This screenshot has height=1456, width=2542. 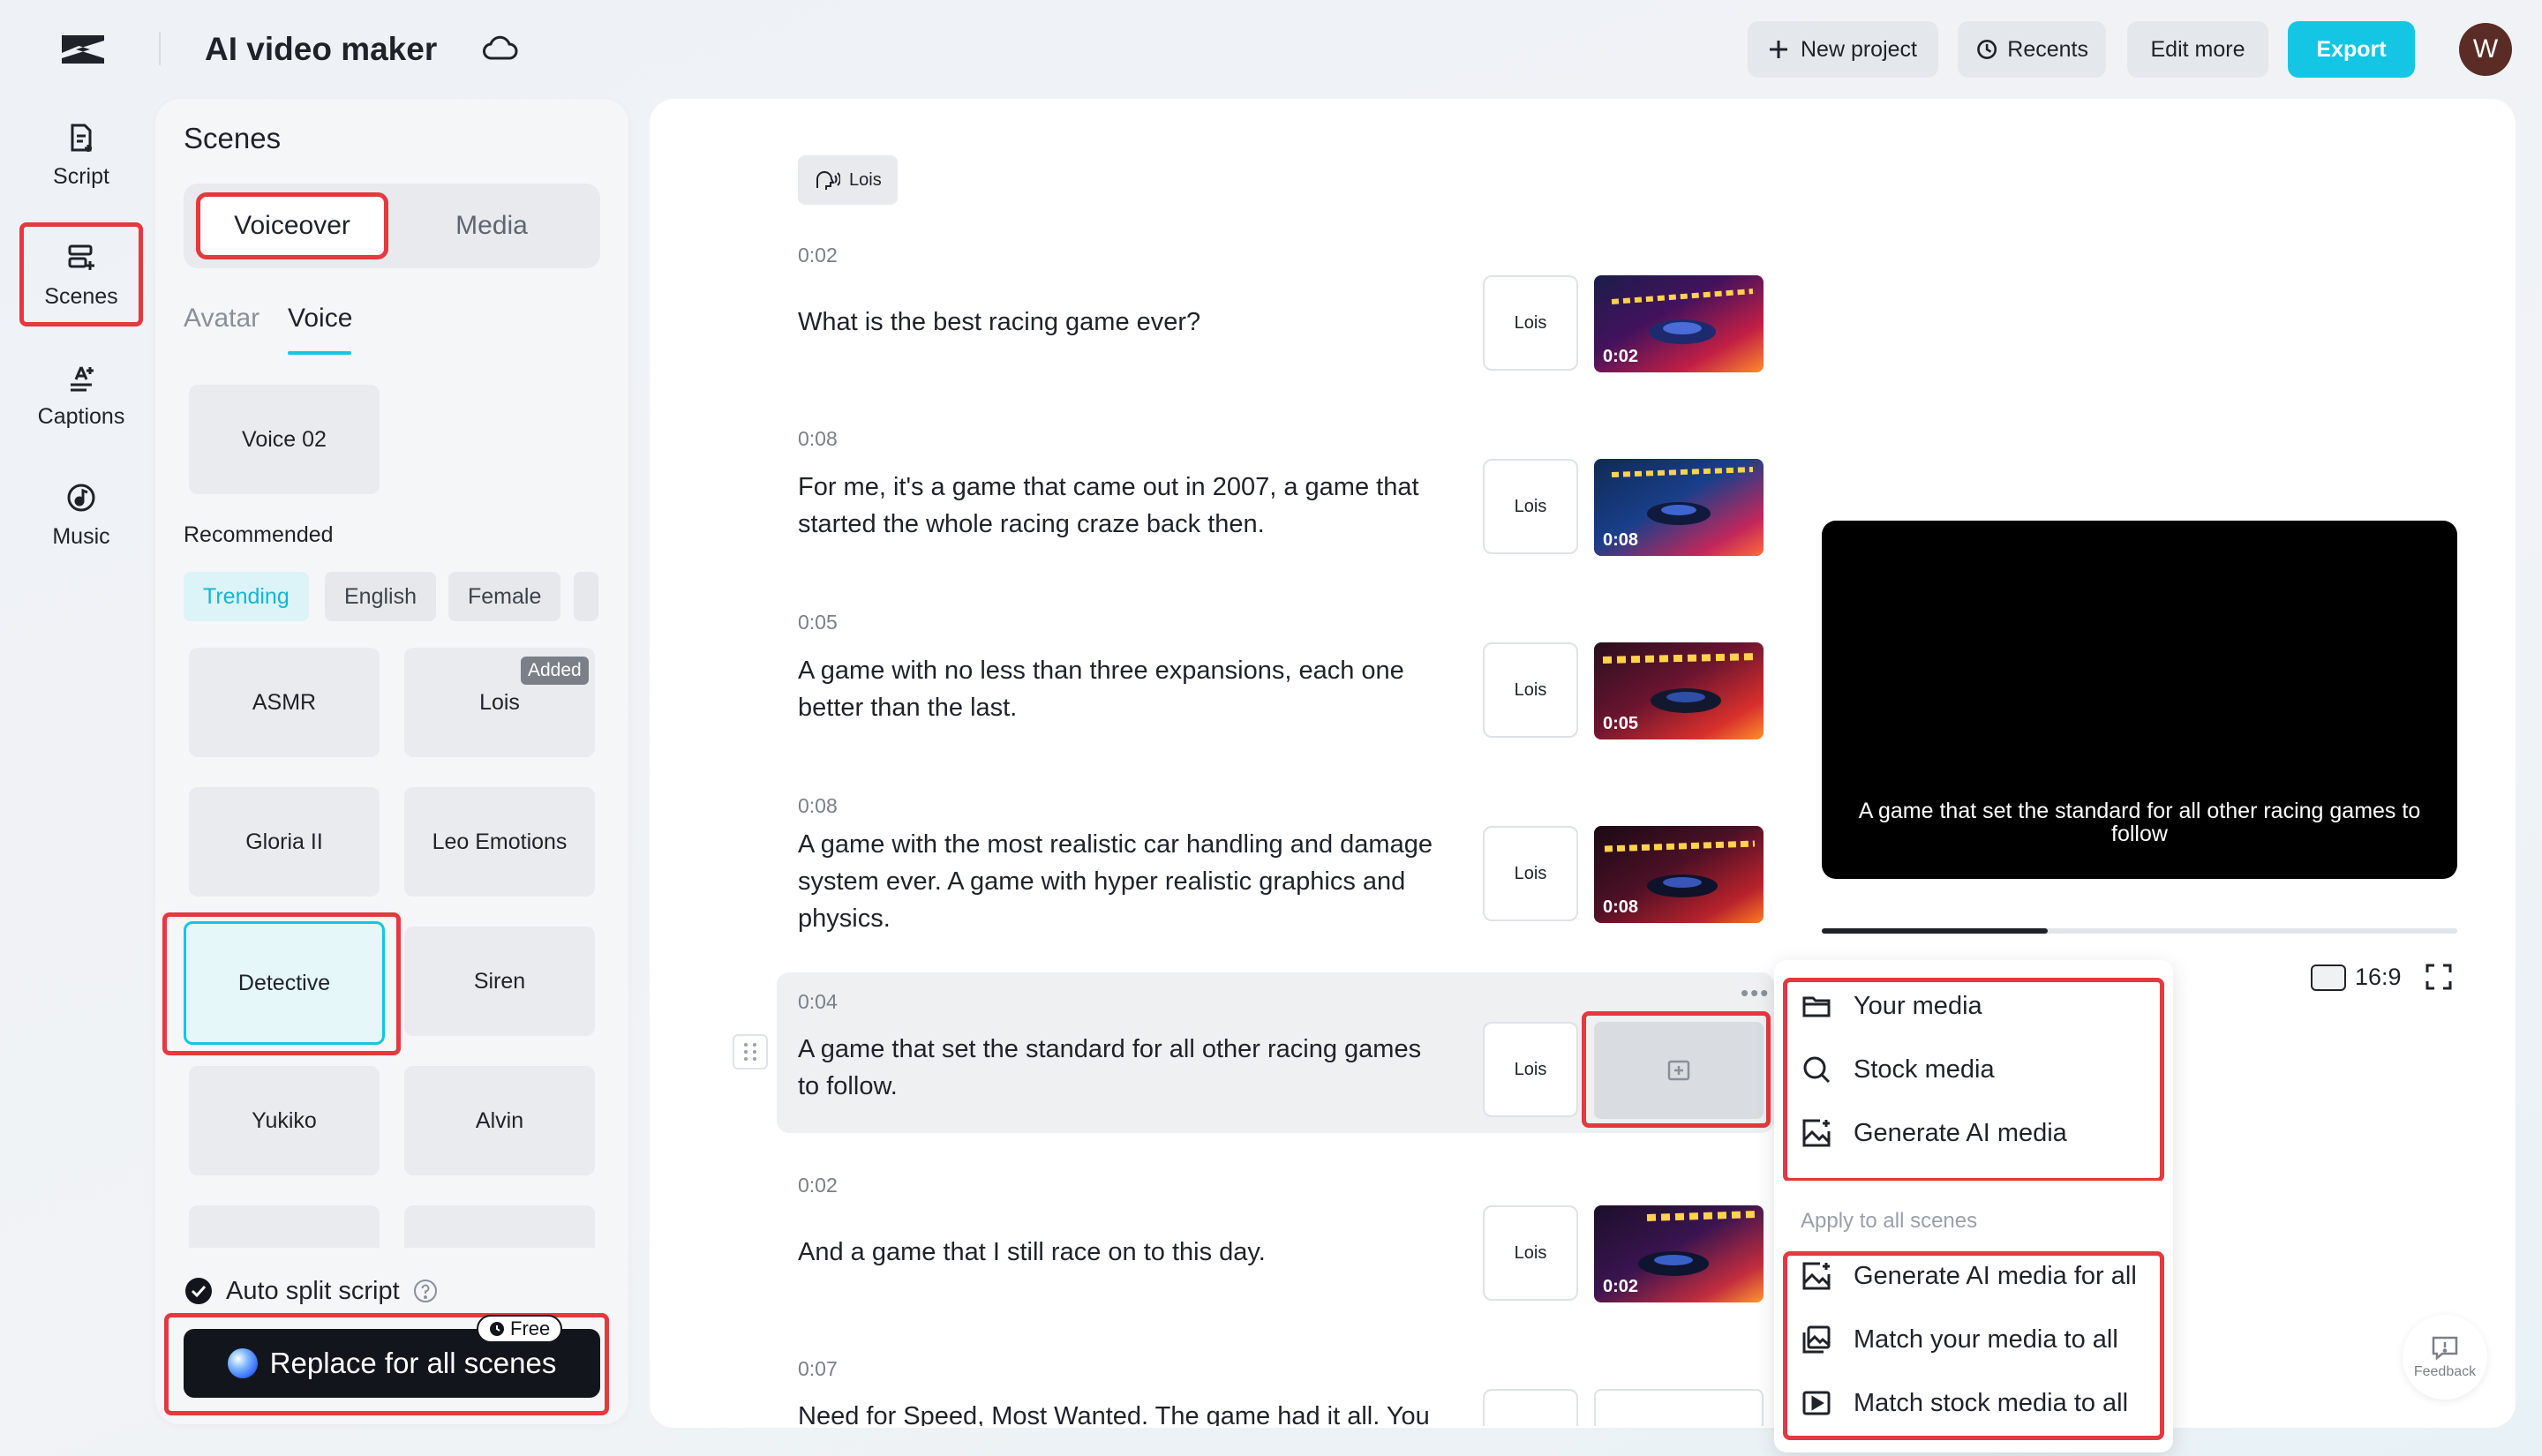 I want to click on voice-card-detective: Detective, so click(x=284, y=983).